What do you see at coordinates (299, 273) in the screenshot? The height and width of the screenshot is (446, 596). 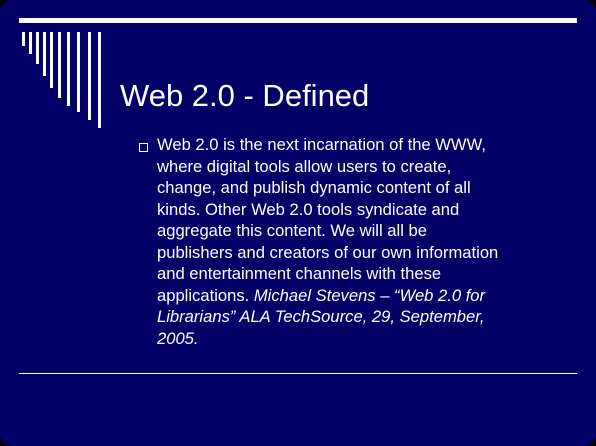 I see `bullet-line: and entertainment channels with these` at bounding box center [299, 273].